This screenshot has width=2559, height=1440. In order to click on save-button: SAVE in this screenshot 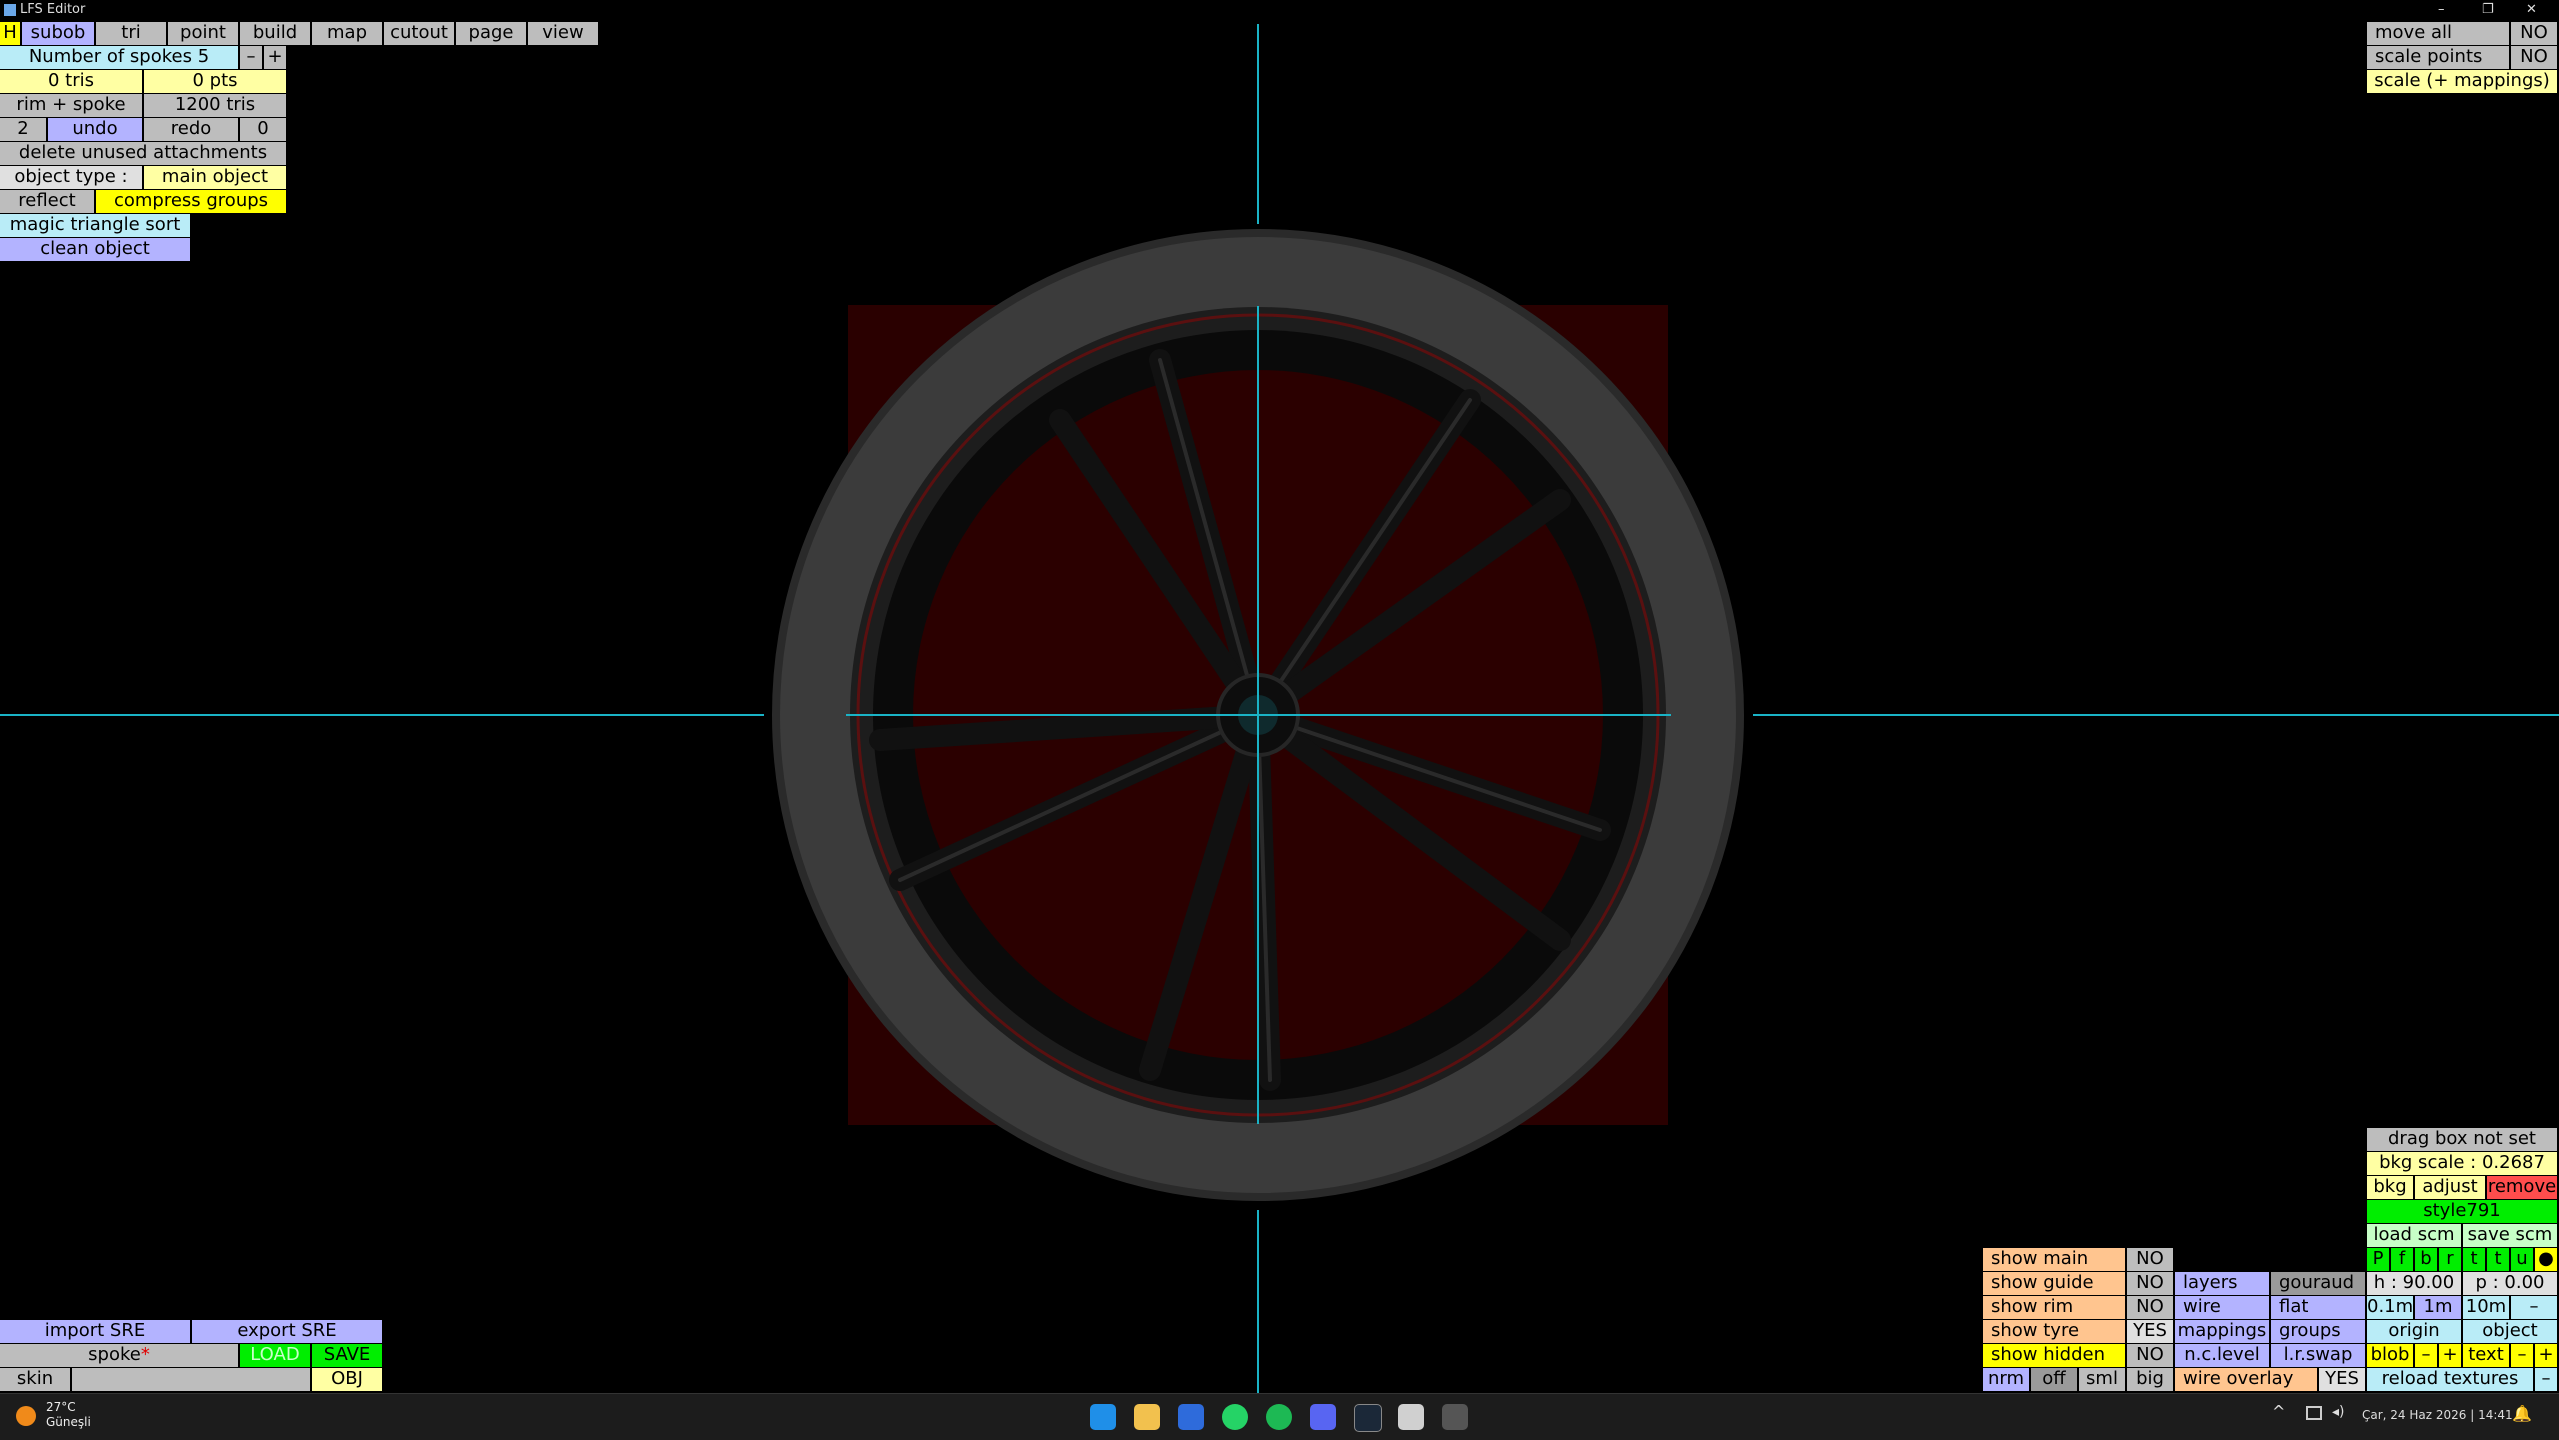, I will do `click(348, 1355)`.